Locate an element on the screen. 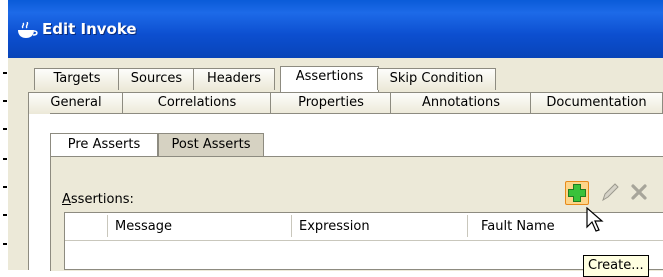 This screenshot has width=663, height=277. edit-assertion-button is located at coordinates (611, 193).